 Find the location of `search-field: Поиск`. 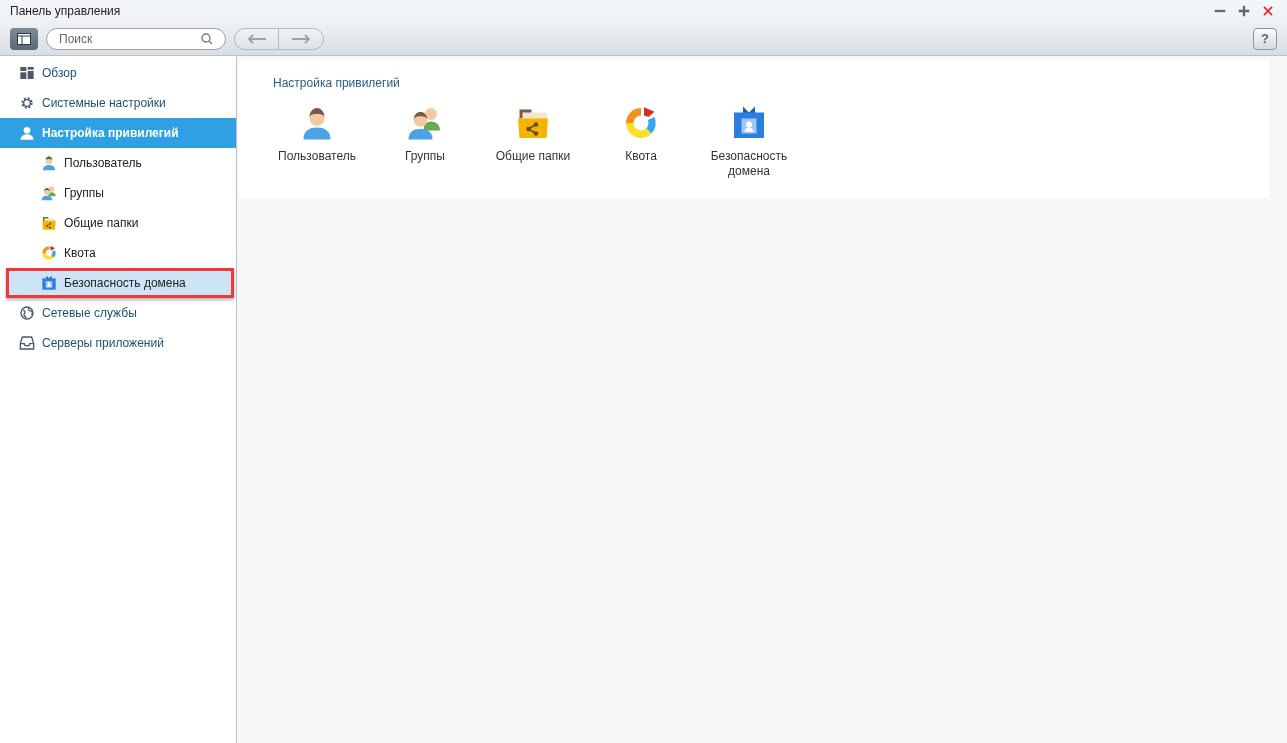

search-field: Поиск is located at coordinates (136, 38).